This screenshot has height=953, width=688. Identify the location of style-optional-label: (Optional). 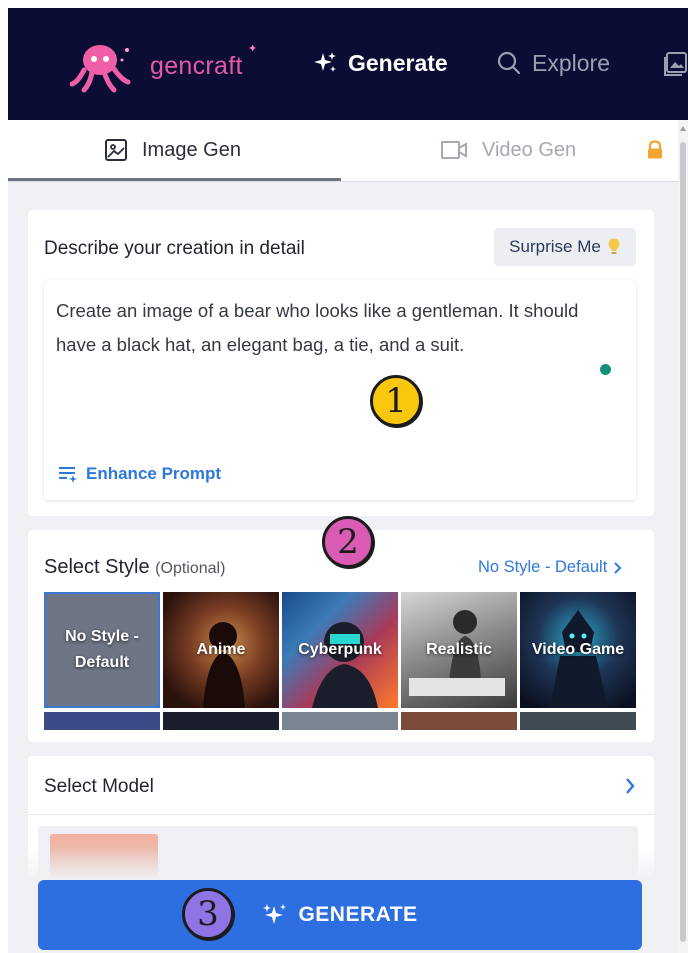
(190, 568).